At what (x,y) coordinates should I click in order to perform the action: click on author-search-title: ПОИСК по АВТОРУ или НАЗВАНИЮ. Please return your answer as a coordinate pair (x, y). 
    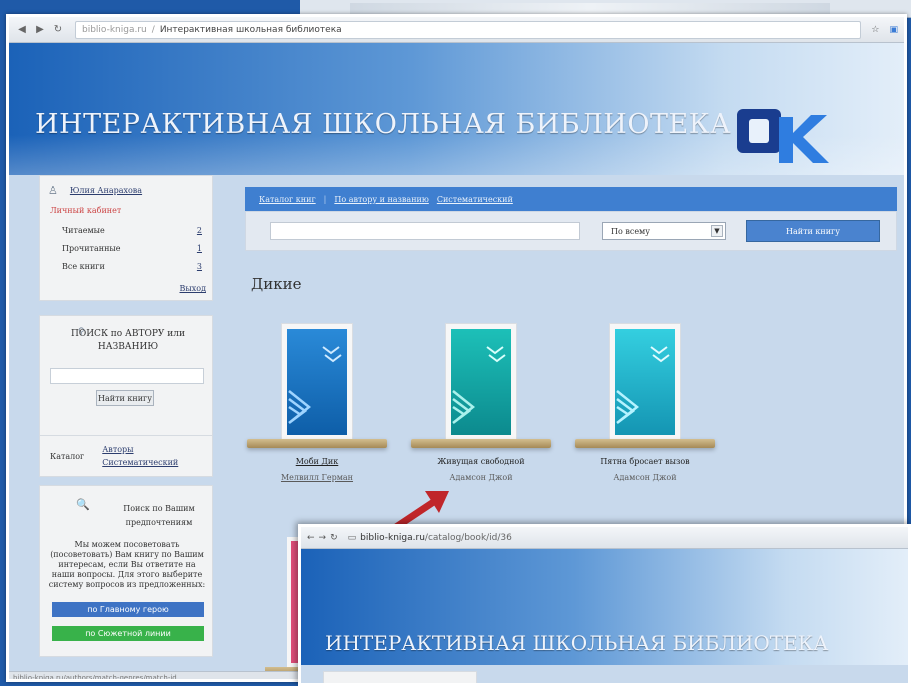
    Looking at the image, I should click on (127, 340).